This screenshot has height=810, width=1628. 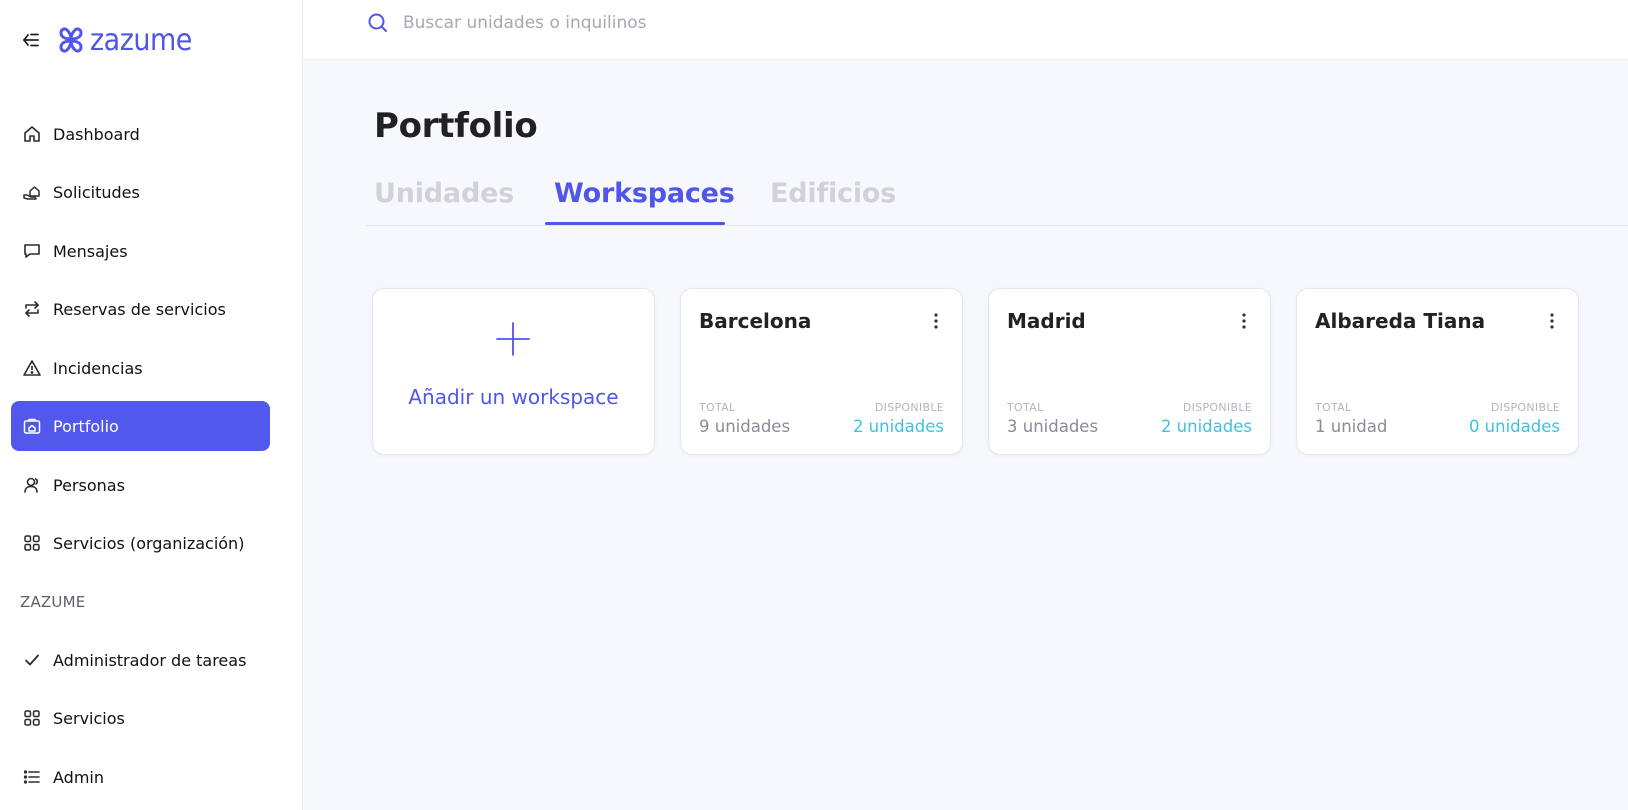 I want to click on repeat-icon, so click(x=32, y=309).